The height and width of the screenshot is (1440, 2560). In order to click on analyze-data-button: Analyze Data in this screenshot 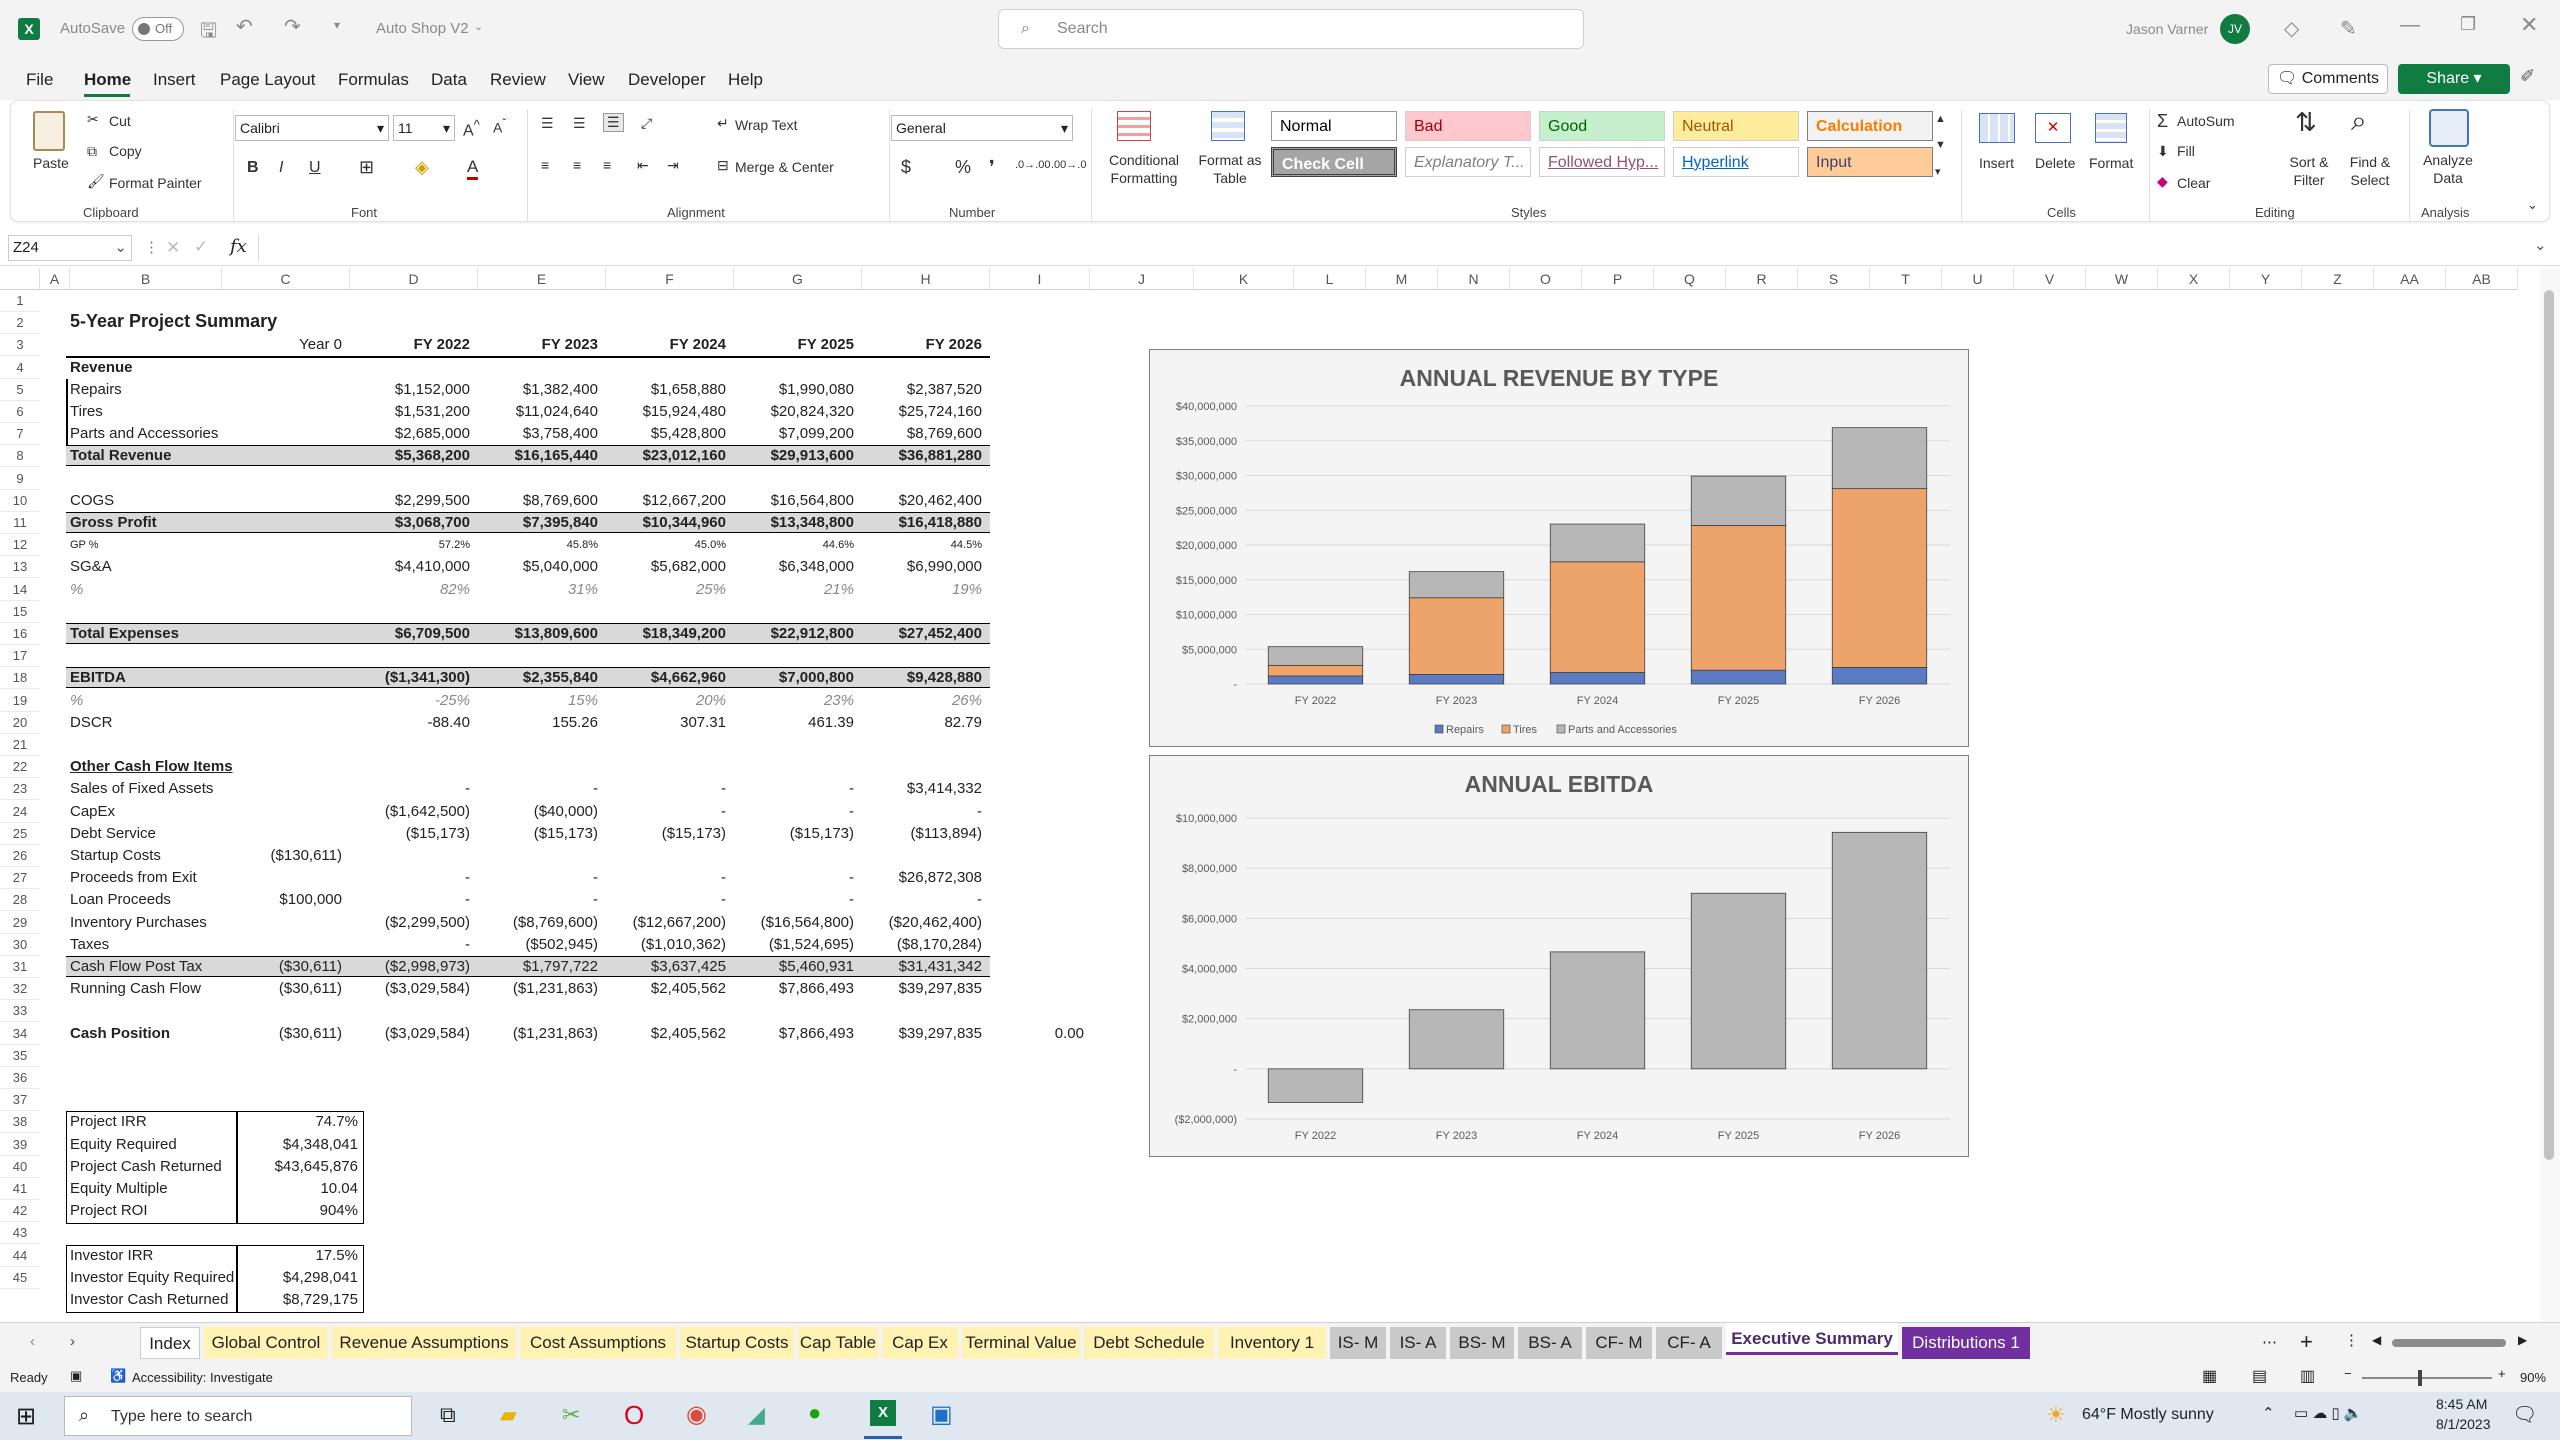, I will do `click(2448, 169)`.